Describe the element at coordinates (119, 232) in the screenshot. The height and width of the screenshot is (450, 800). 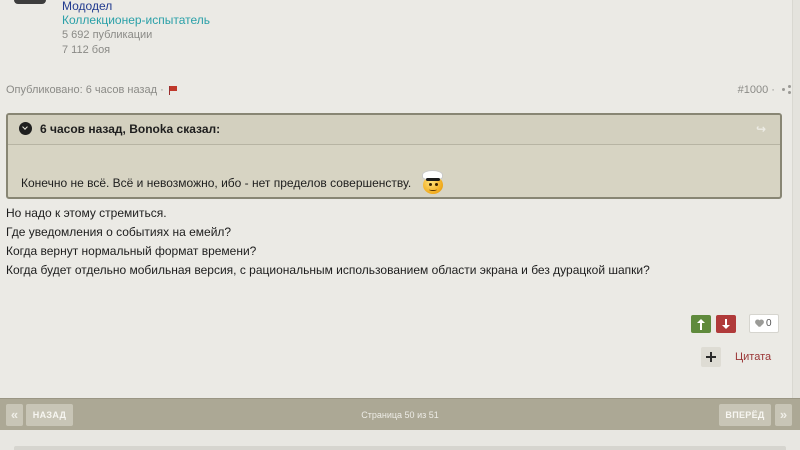
I see `post-line: Где уведомления о событиях на емейл?` at that location.